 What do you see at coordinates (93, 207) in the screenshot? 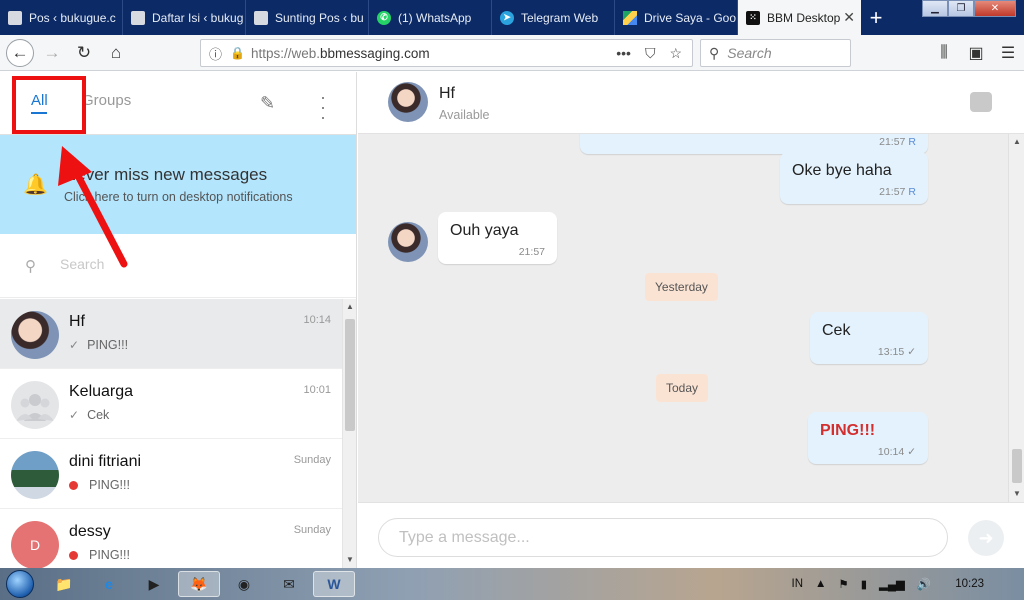
I see `annotation-arrow` at bounding box center [93, 207].